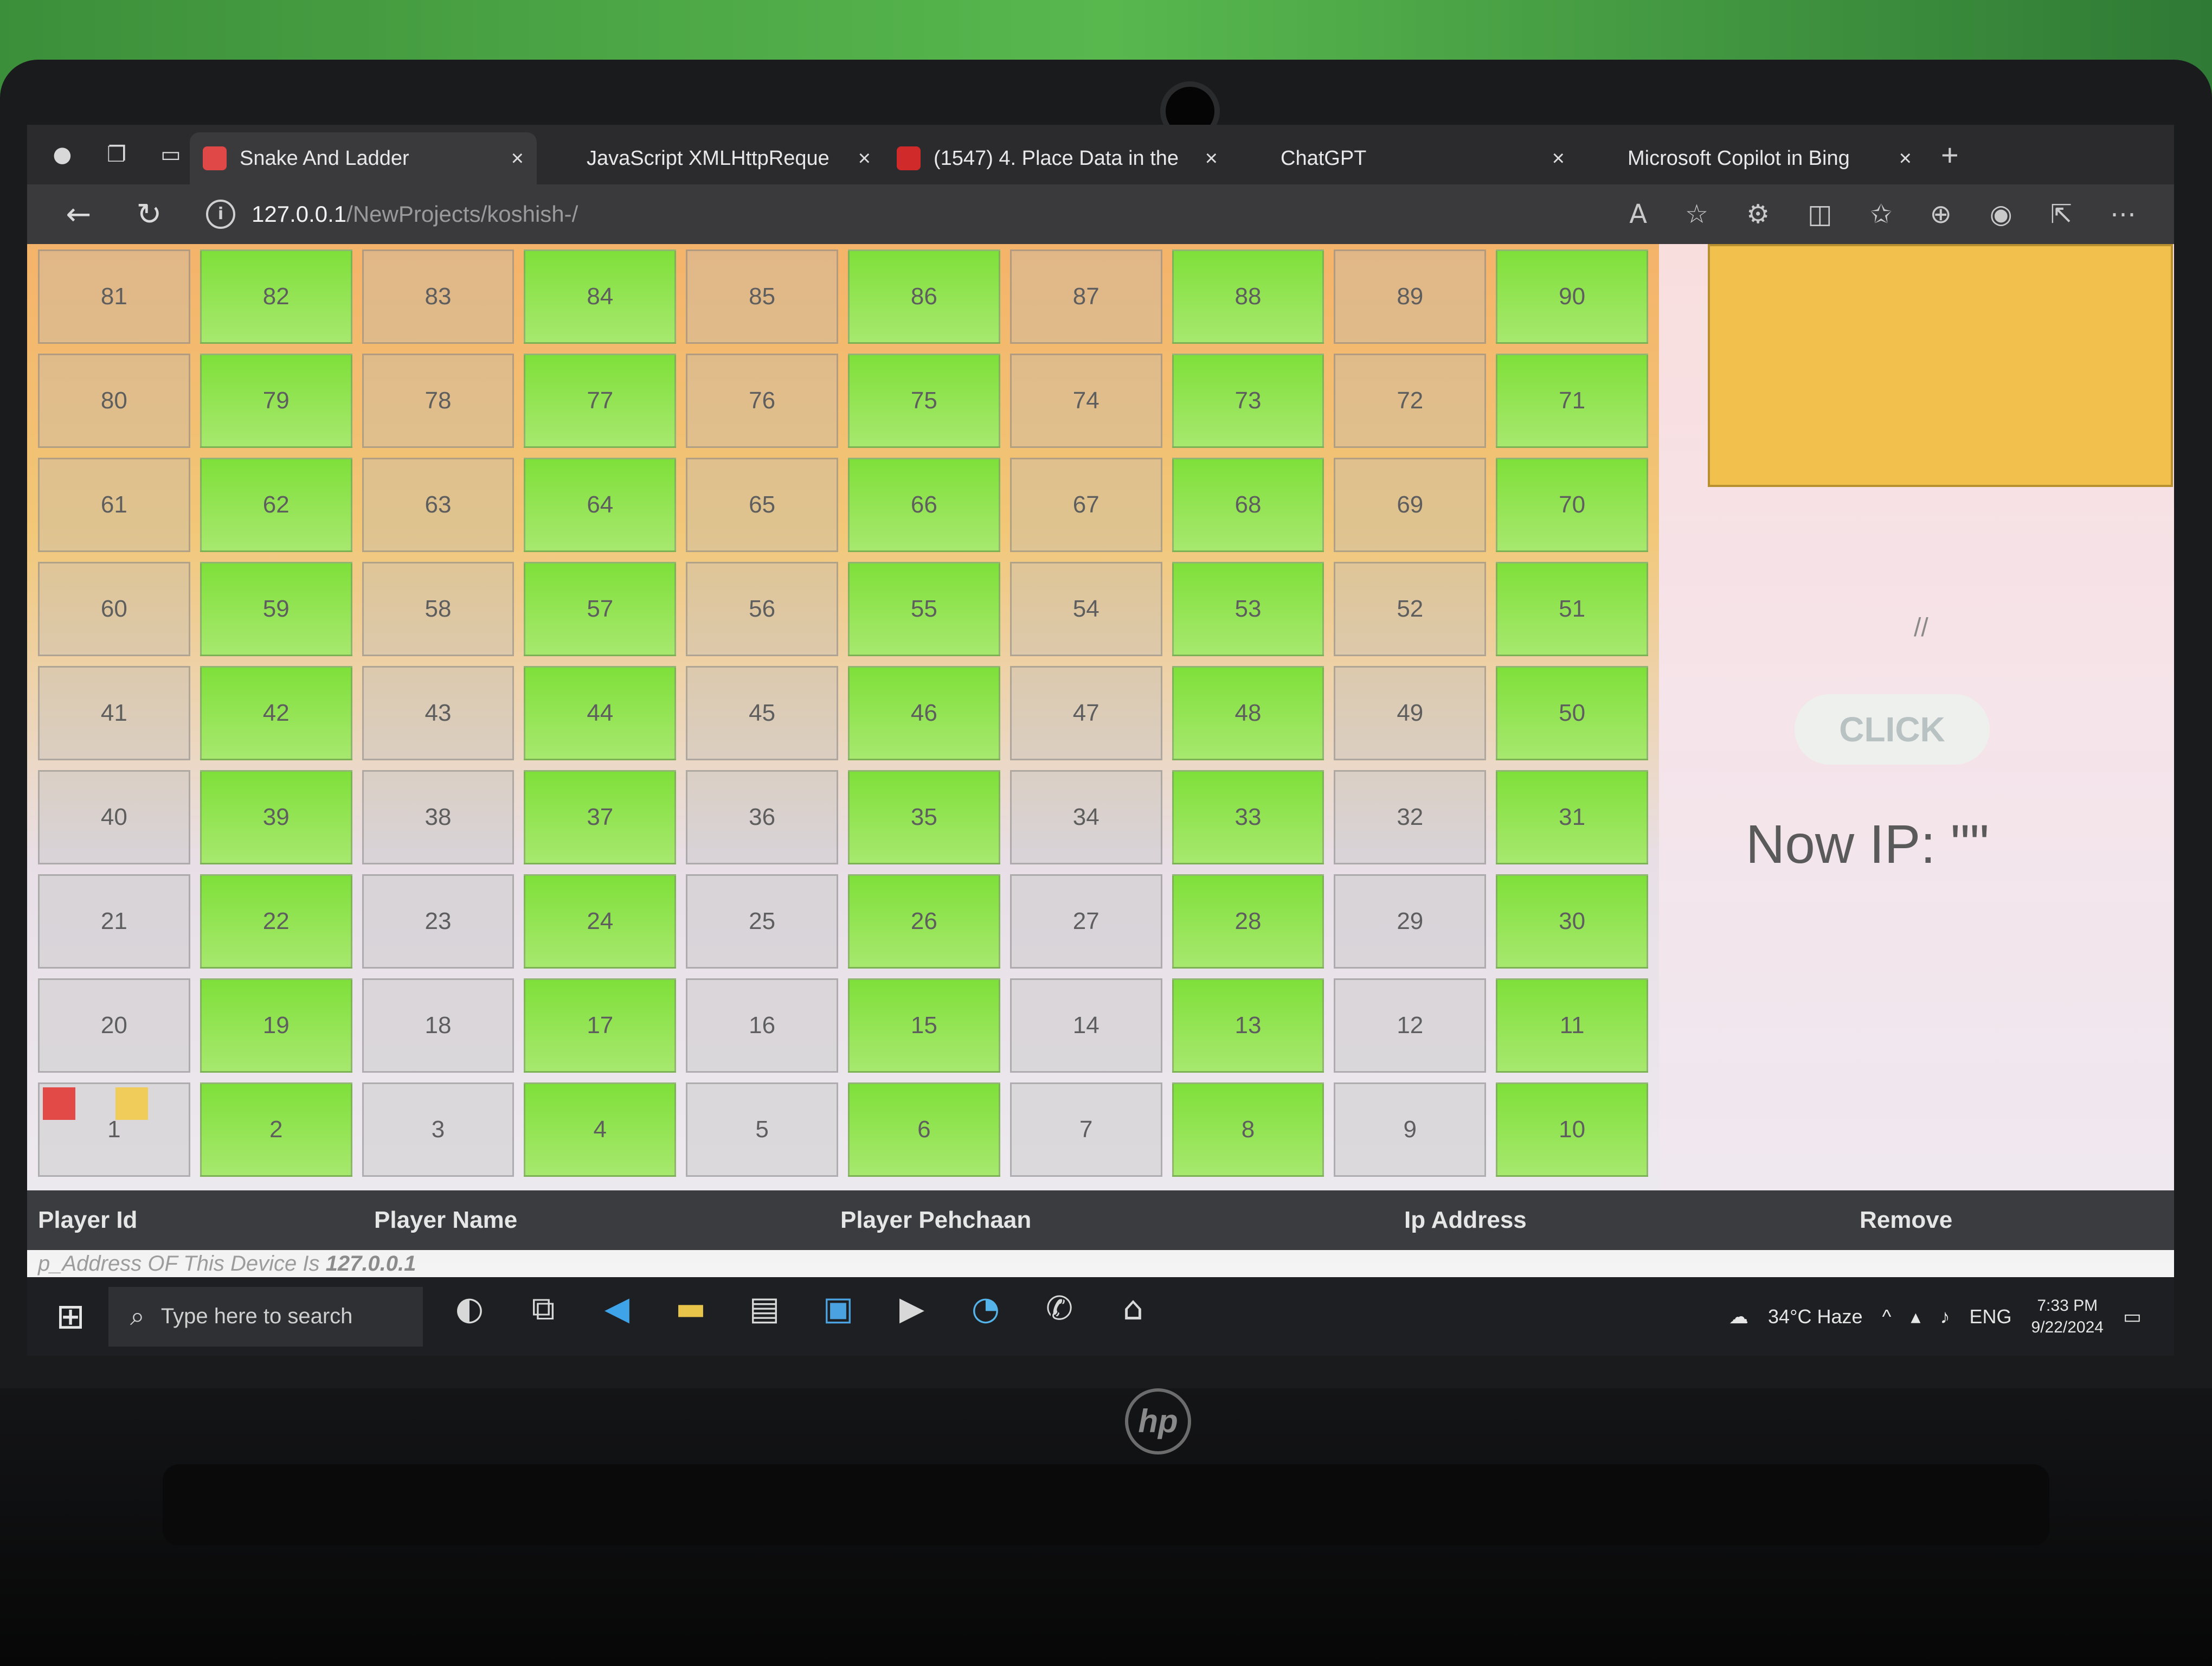 This screenshot has height=1666, width=2212. What do you see at coordinates (438, 1025) in the screenshot?
I see `cell-number: 18` at bounding box center [438, 1025].